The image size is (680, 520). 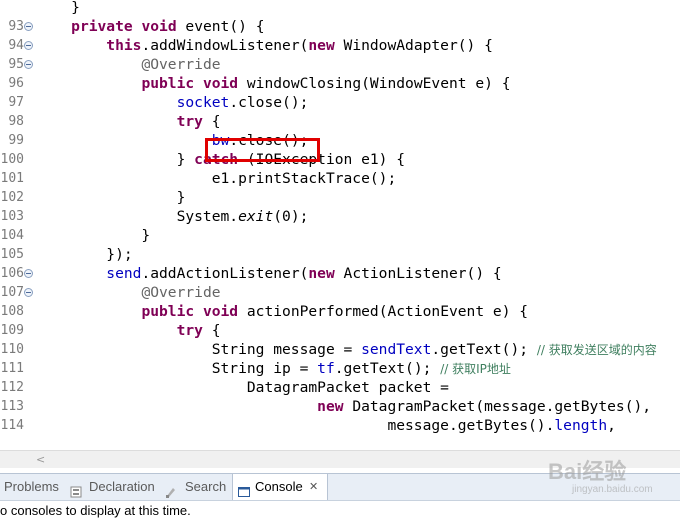 What do you see at coordinates (12, 368) in the screenshot?
I see `line-number: 111` at bounding box center [12, 368].